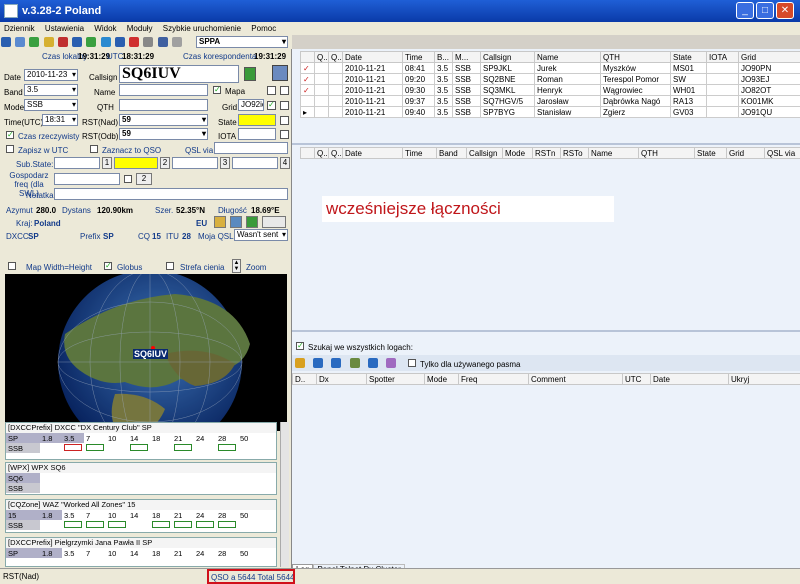 This screenshot has width=800, height=584. I want to click on notatka-field, so click(171, 194).